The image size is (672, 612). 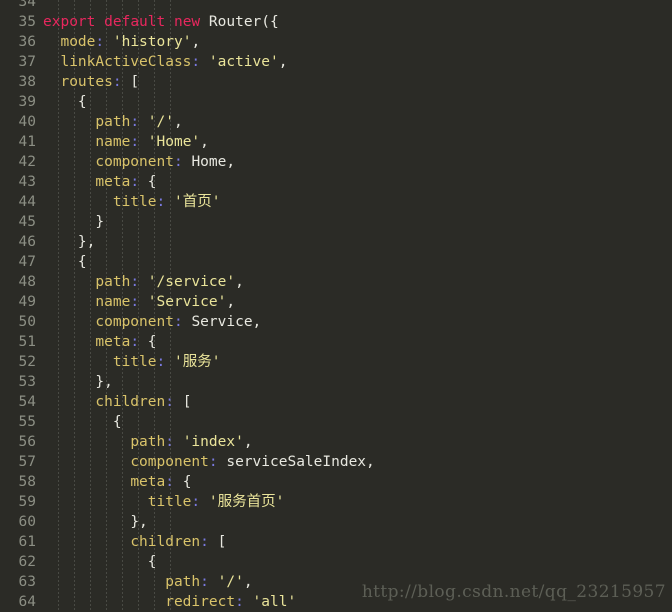 What do you see at coordinates (336, 442) in the screenshot?
I see `code-line: 56 path: 'index',` at bounding box center [336, 442].